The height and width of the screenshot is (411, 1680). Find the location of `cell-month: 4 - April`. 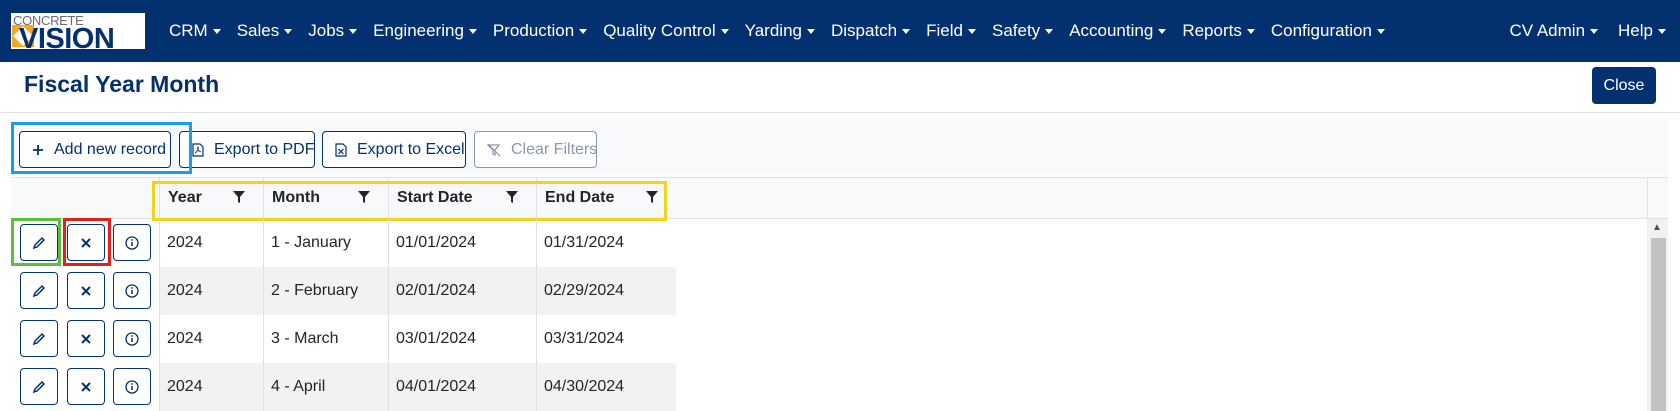

cell-month: 4 - April is located at coordinates (298, 386).